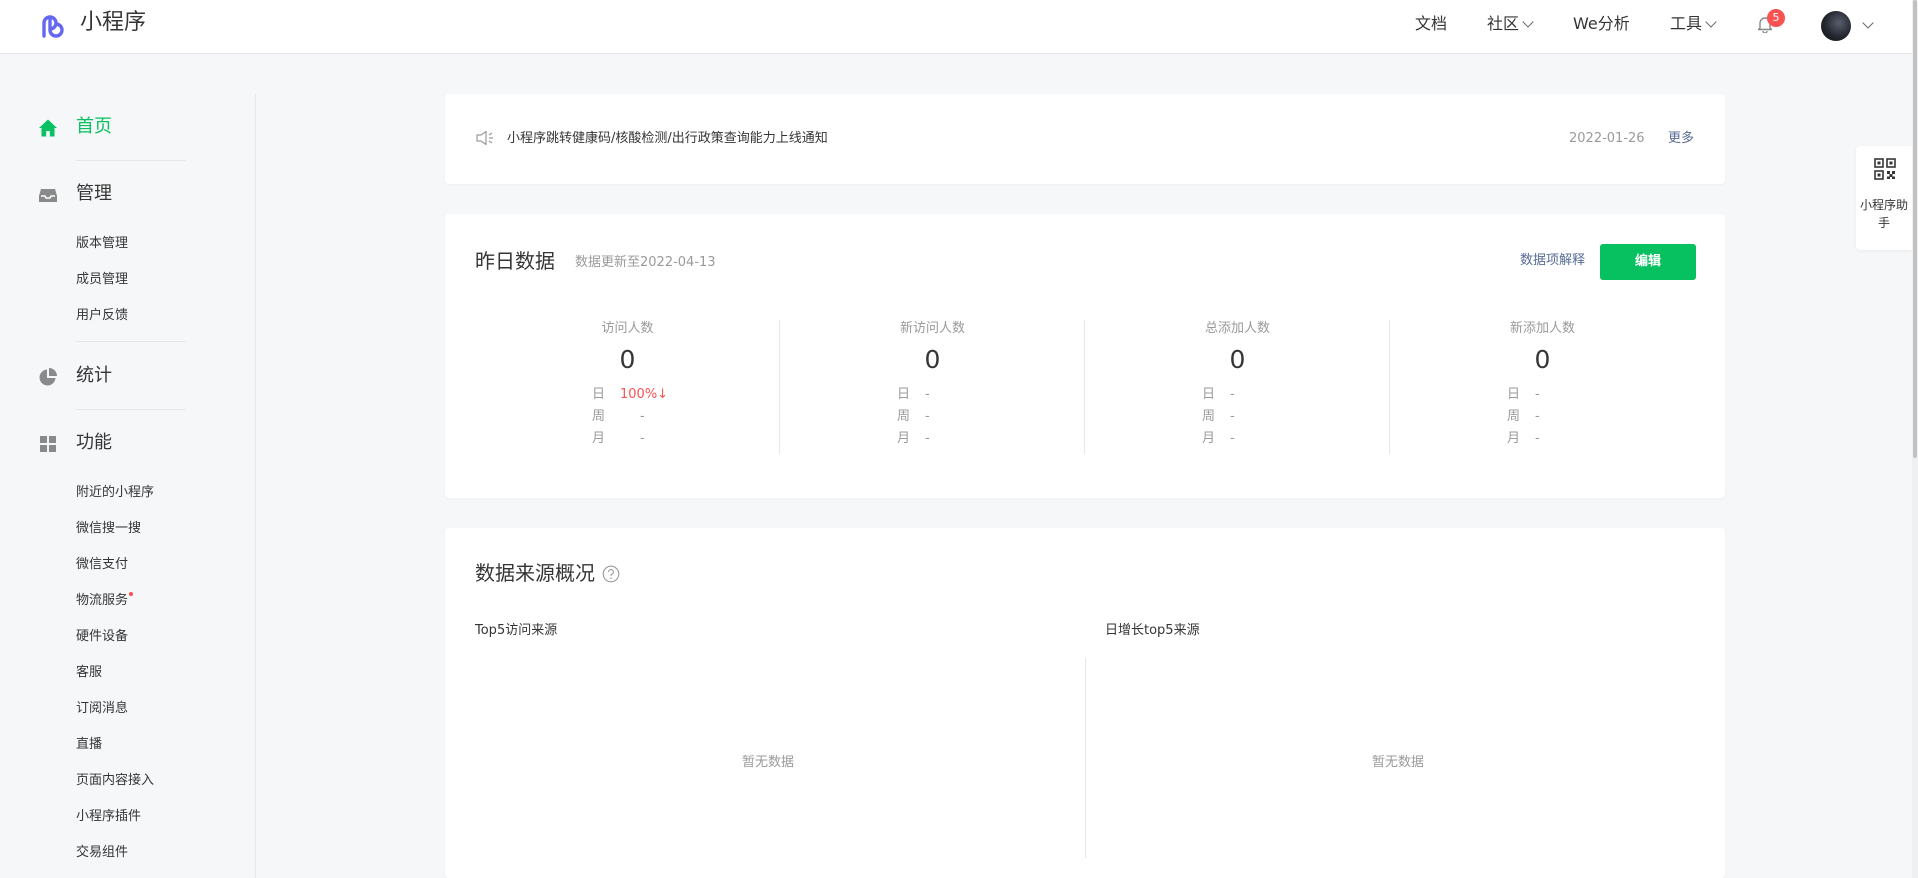 Image resolution: width=1918 pixels, height=878 pixels. What do you see at coordinates (627, 328) in the screenshot?
I see `metric-label: 访问人数` at bounding box center [627, 328].